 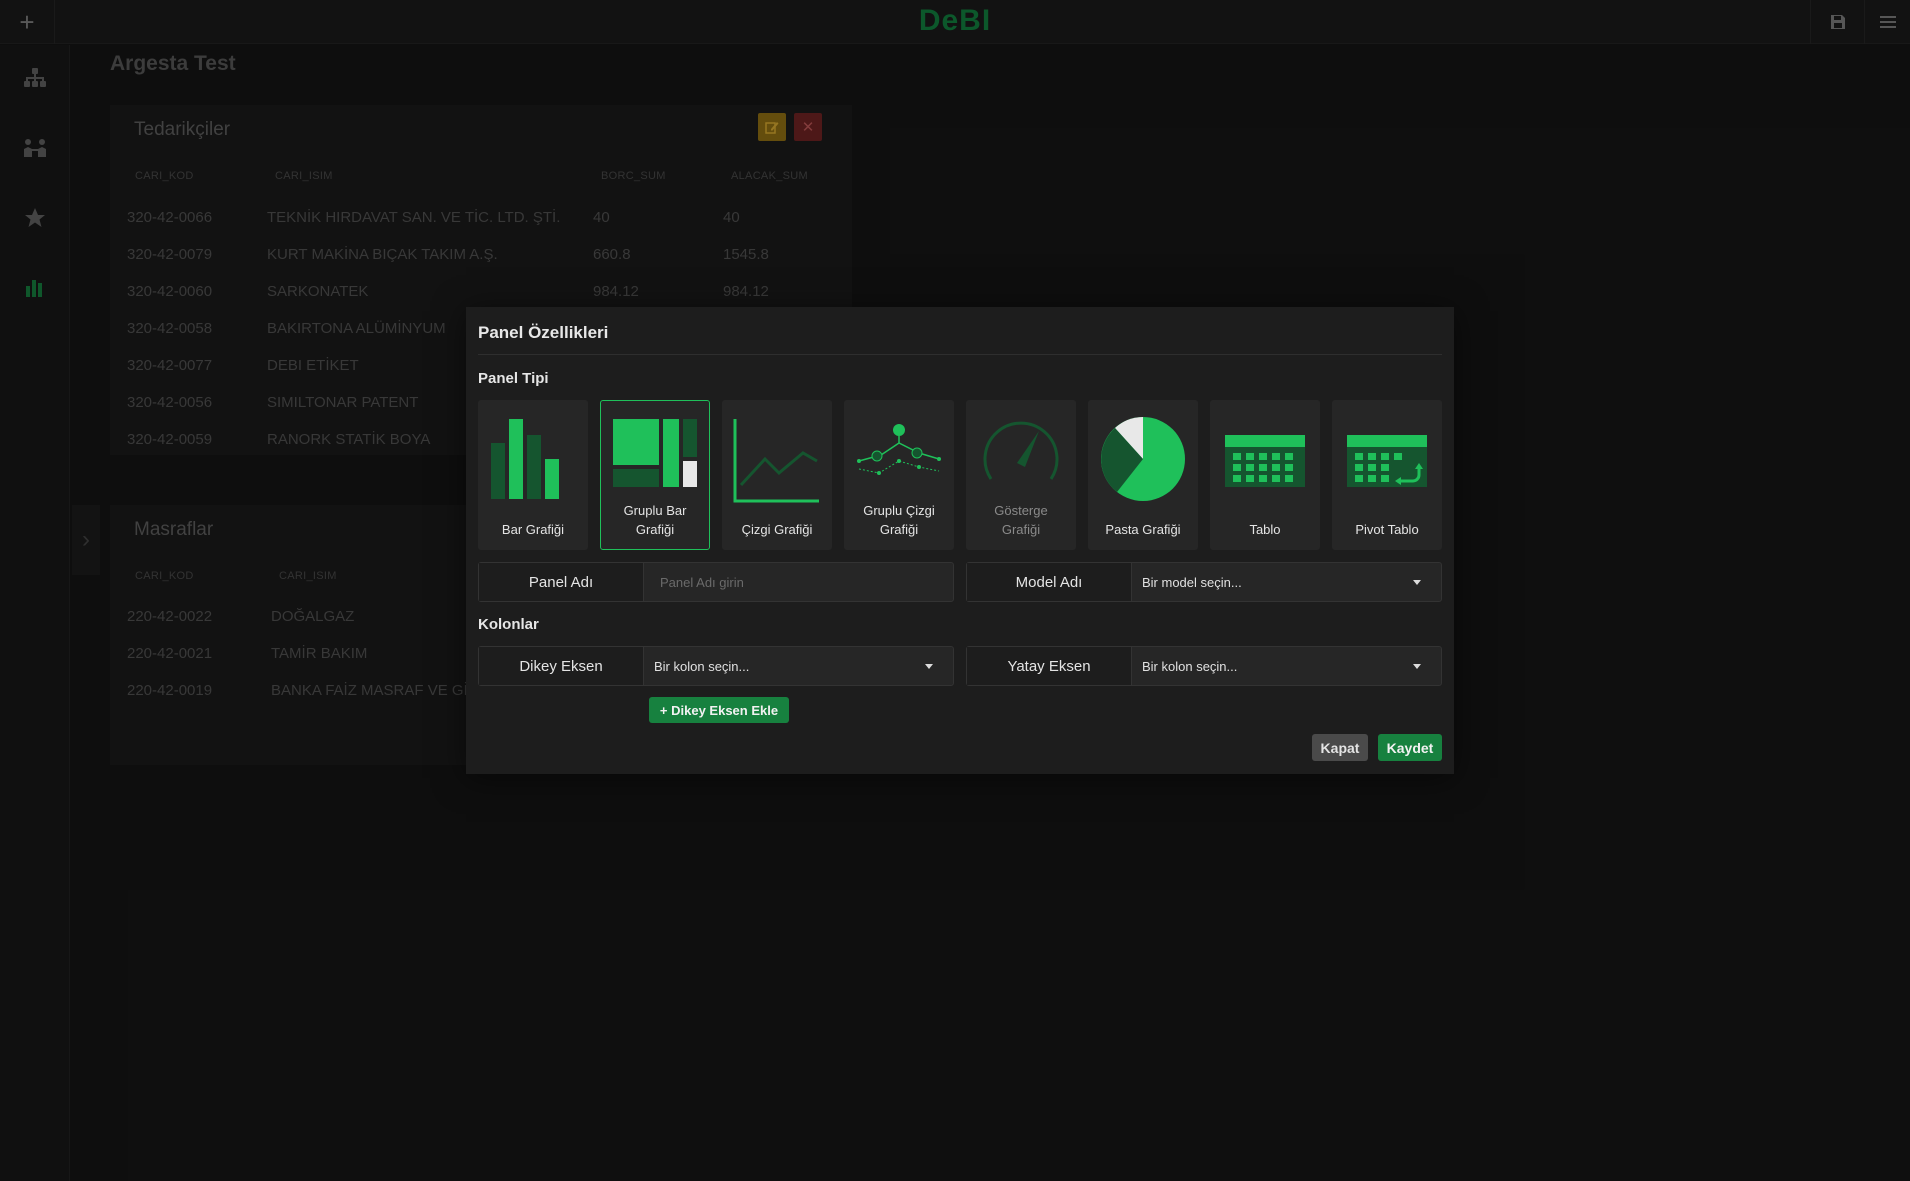 I want to click on table-icon, so click(x=1265, y=461).